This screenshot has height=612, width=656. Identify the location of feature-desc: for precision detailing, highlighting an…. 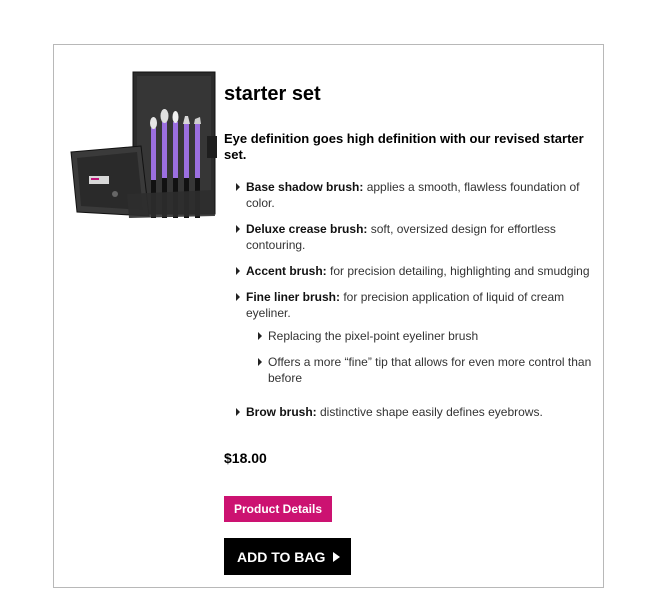
(458, 271).